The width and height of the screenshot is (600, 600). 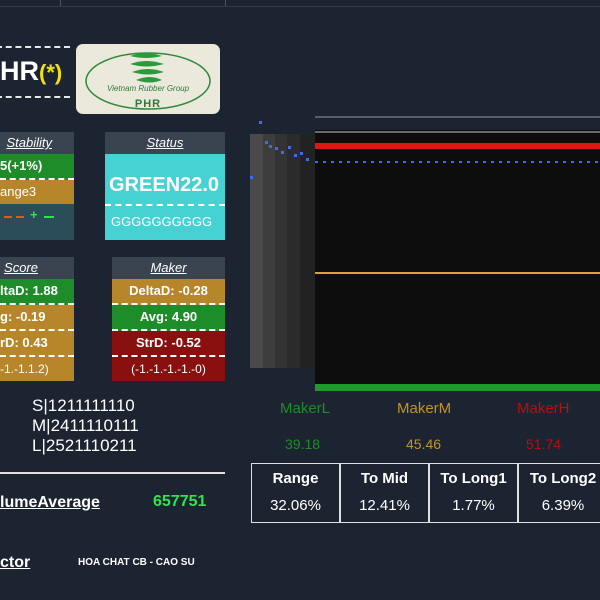 What do you see at coordinates (457, 146) in the screenshot?
I see `maker-h-line` at bounding box center [457, 146].